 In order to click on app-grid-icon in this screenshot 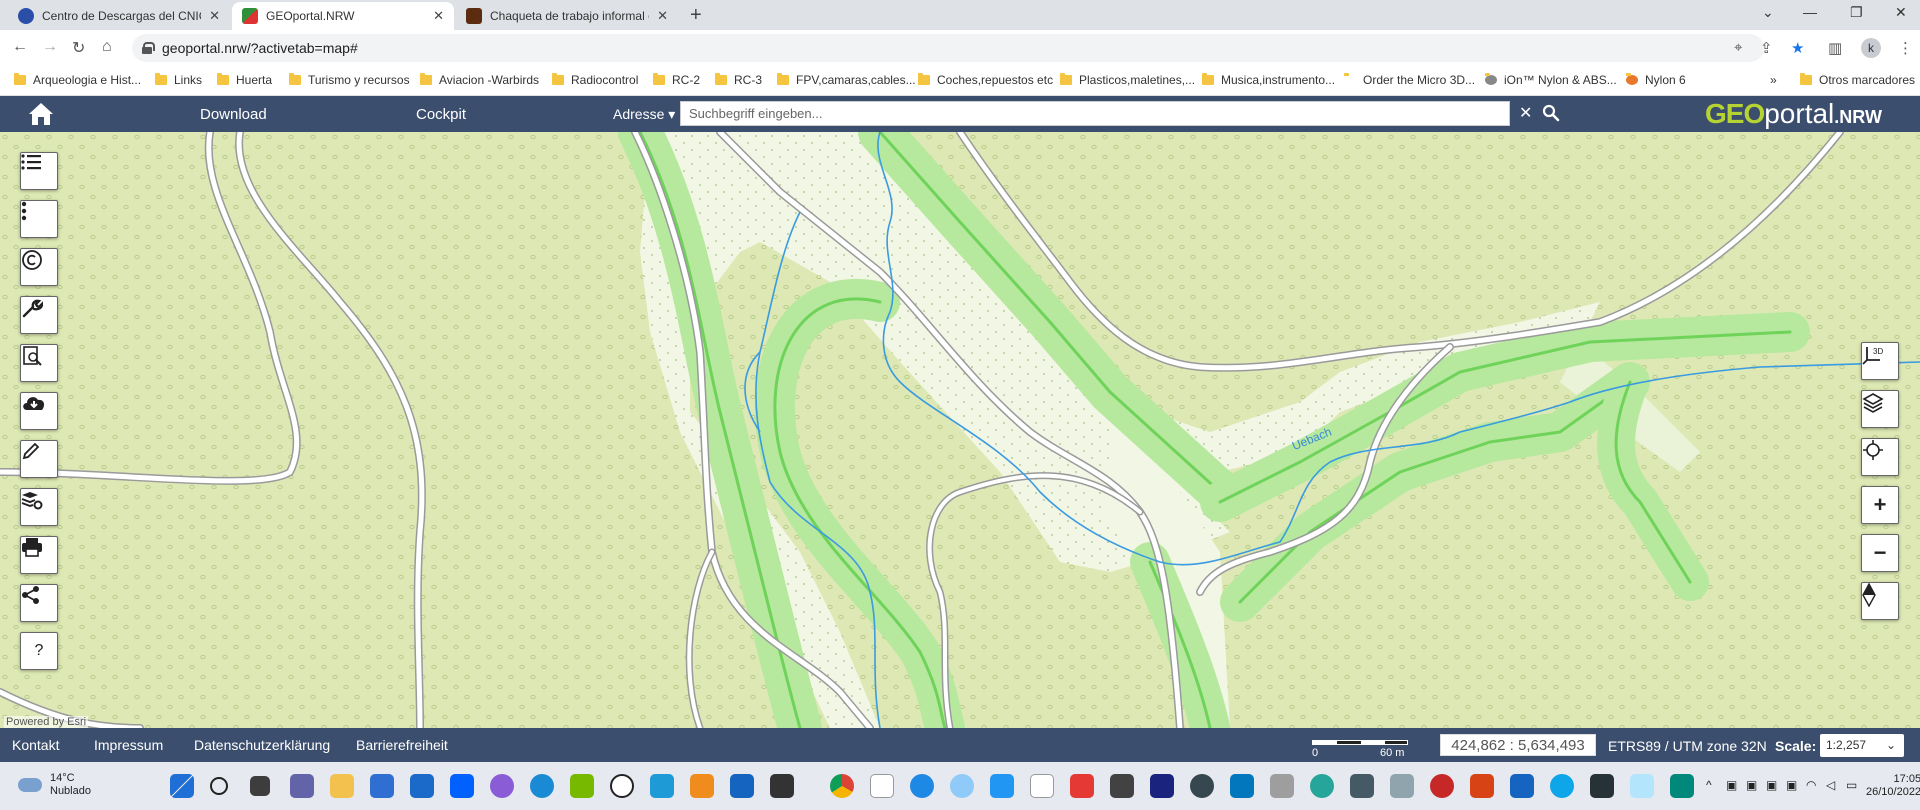, I will do `click(662, 786)`.